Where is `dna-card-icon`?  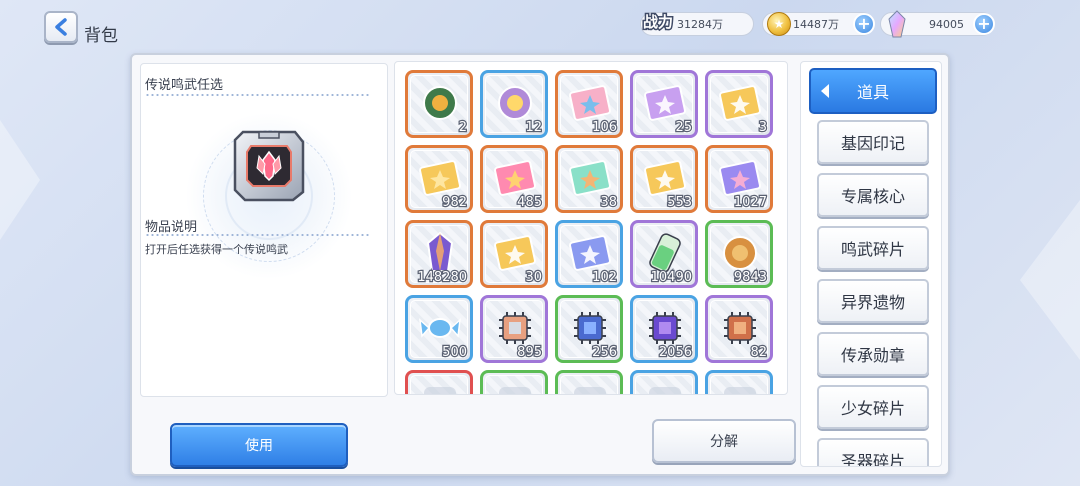 dna-card-icon is located at coordinates (740, 103).